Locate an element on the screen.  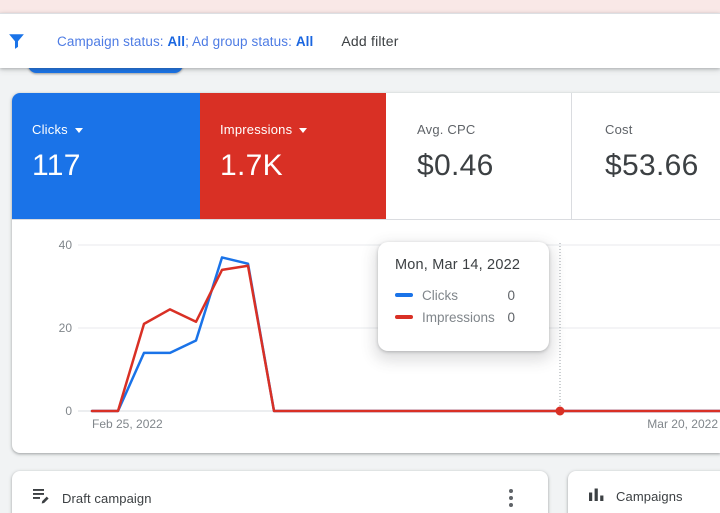
scorecard-avg-cpc-label: Avg. CPC is located at coordinates (446, 129).